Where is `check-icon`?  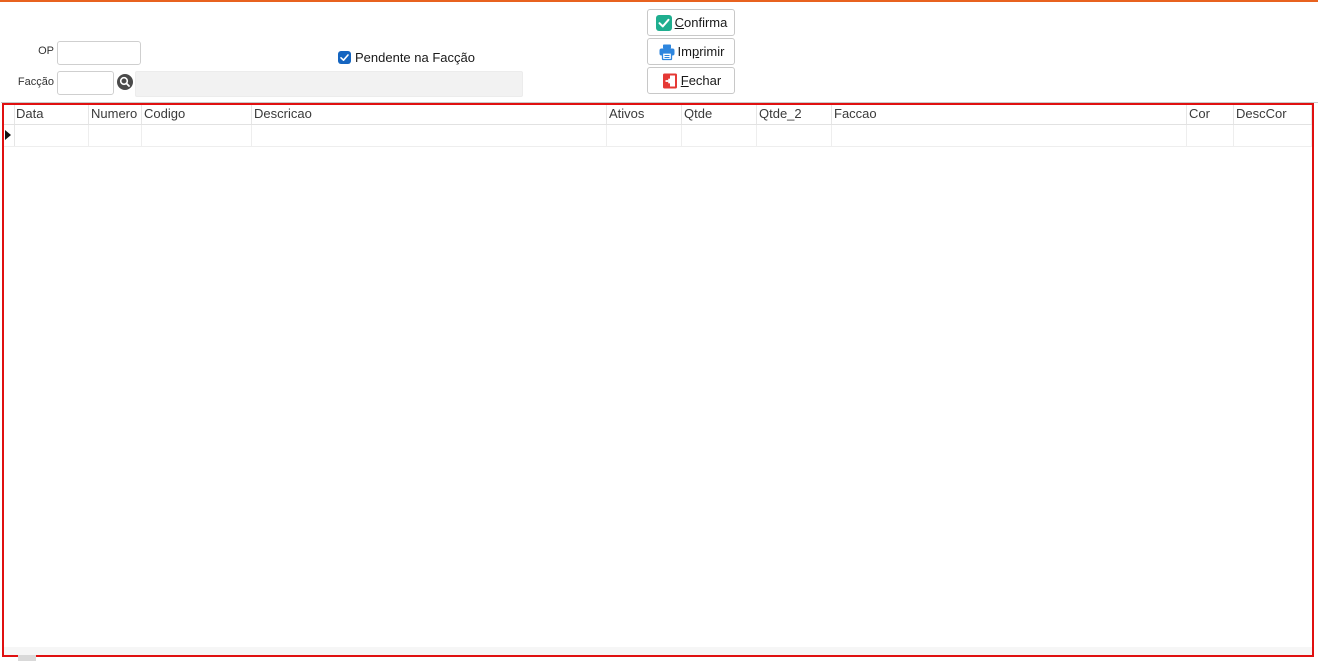 check-icon is located at coordinates (664, 23).